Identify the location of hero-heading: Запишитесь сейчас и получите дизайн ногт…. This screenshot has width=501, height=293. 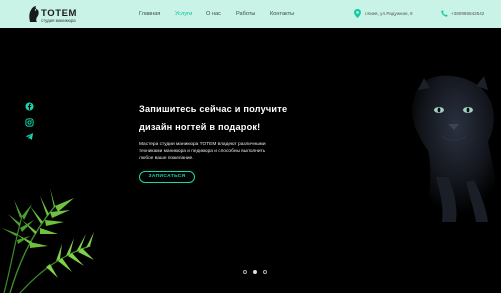
(239, 118).